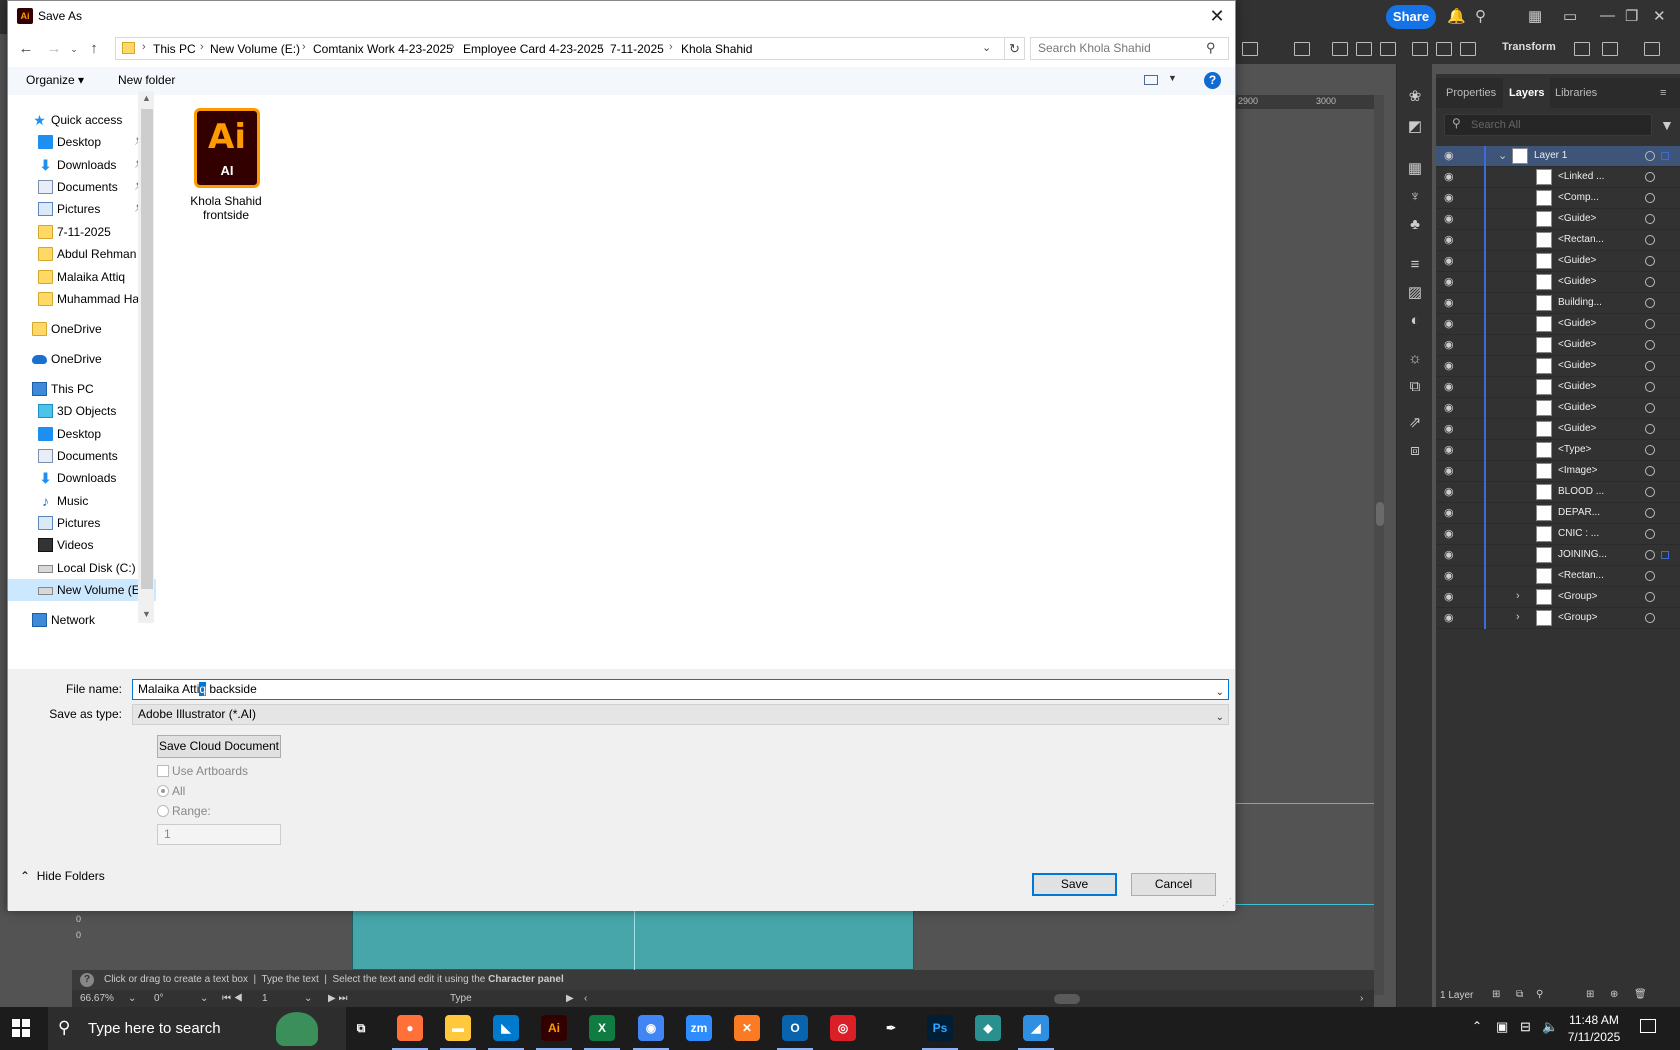 The width and height of the screenshot is (1680, 1050). Describe the element at coordinates (337, 998) in the screenshot. I see `artboard-nav-icon: ▶ ⏭` at that location.